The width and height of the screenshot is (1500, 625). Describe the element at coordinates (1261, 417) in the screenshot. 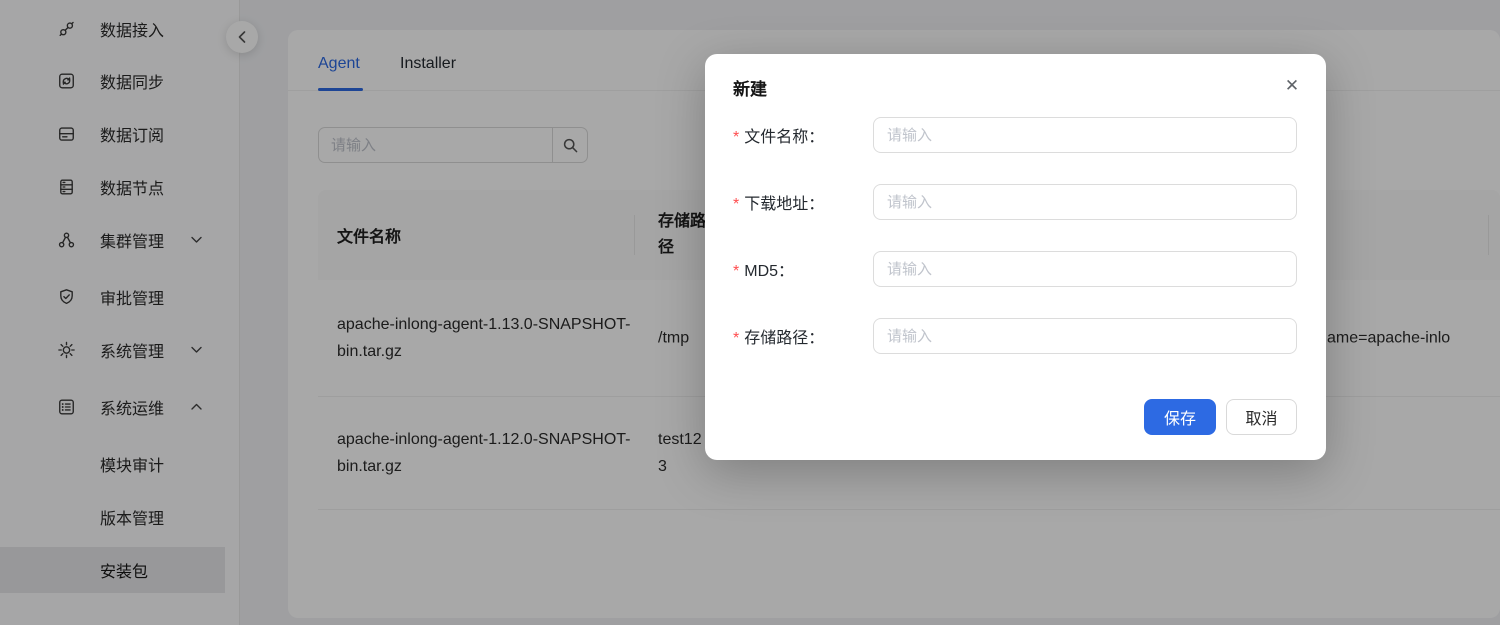

I see `cancel-button: 取消` at that location.